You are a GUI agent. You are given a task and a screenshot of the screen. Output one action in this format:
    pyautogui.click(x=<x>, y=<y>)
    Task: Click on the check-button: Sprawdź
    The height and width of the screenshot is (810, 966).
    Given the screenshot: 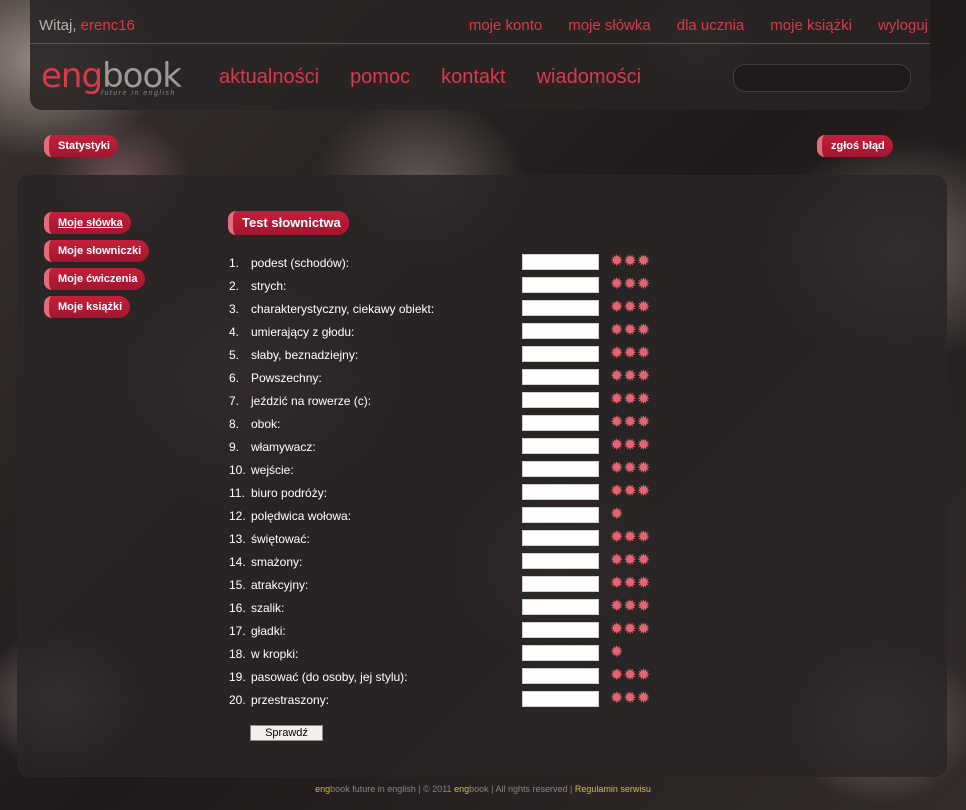 What is the action you would take?
    pyautogui.click(x=286, y=733)
    